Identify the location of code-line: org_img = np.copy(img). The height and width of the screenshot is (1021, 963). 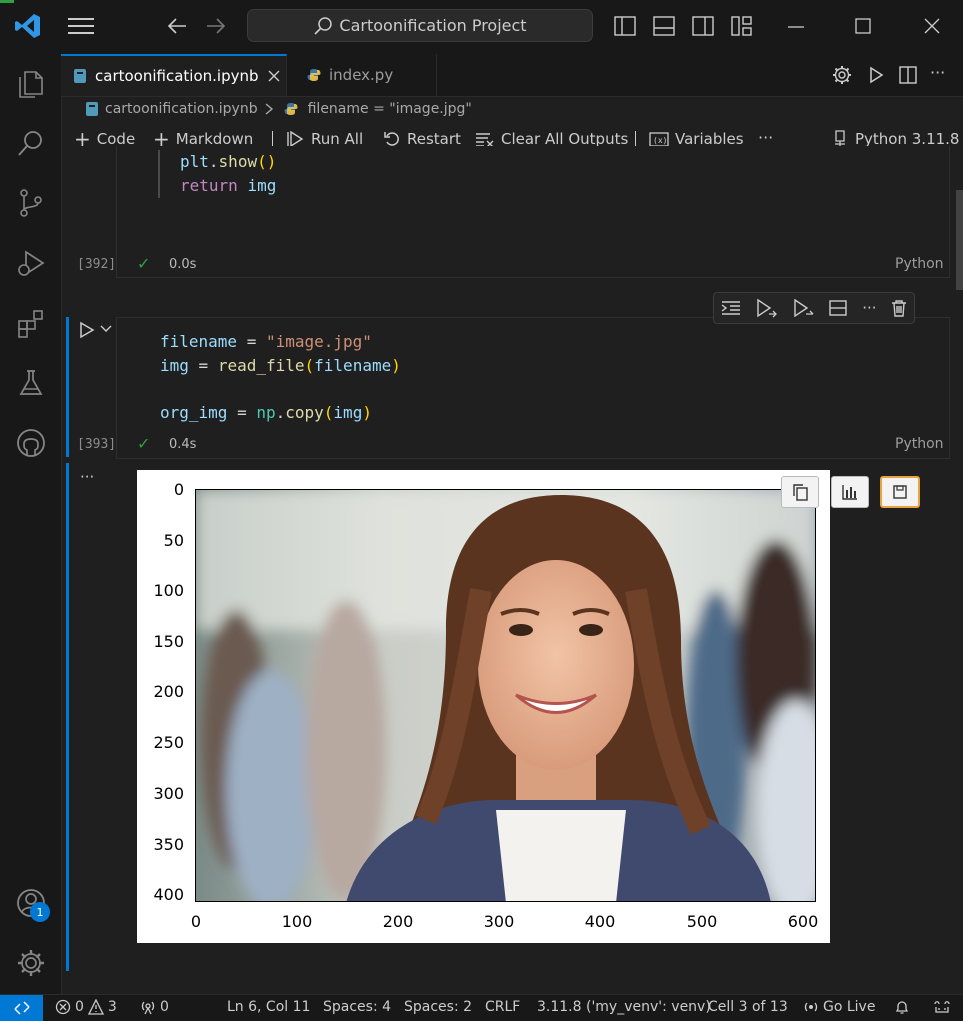
(266, 412).